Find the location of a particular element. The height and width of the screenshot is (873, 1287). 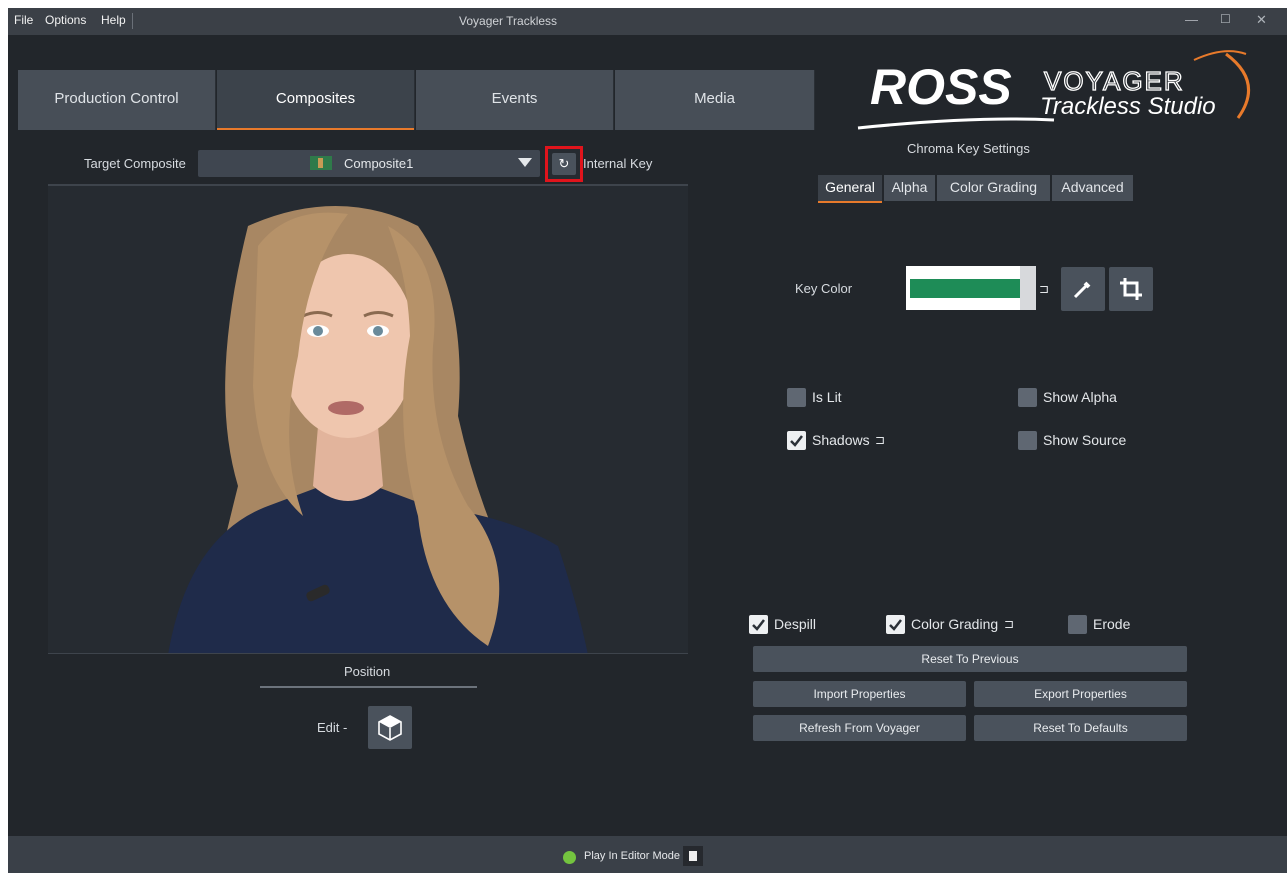

subtab-general: General is located at coordinates (850, 189).